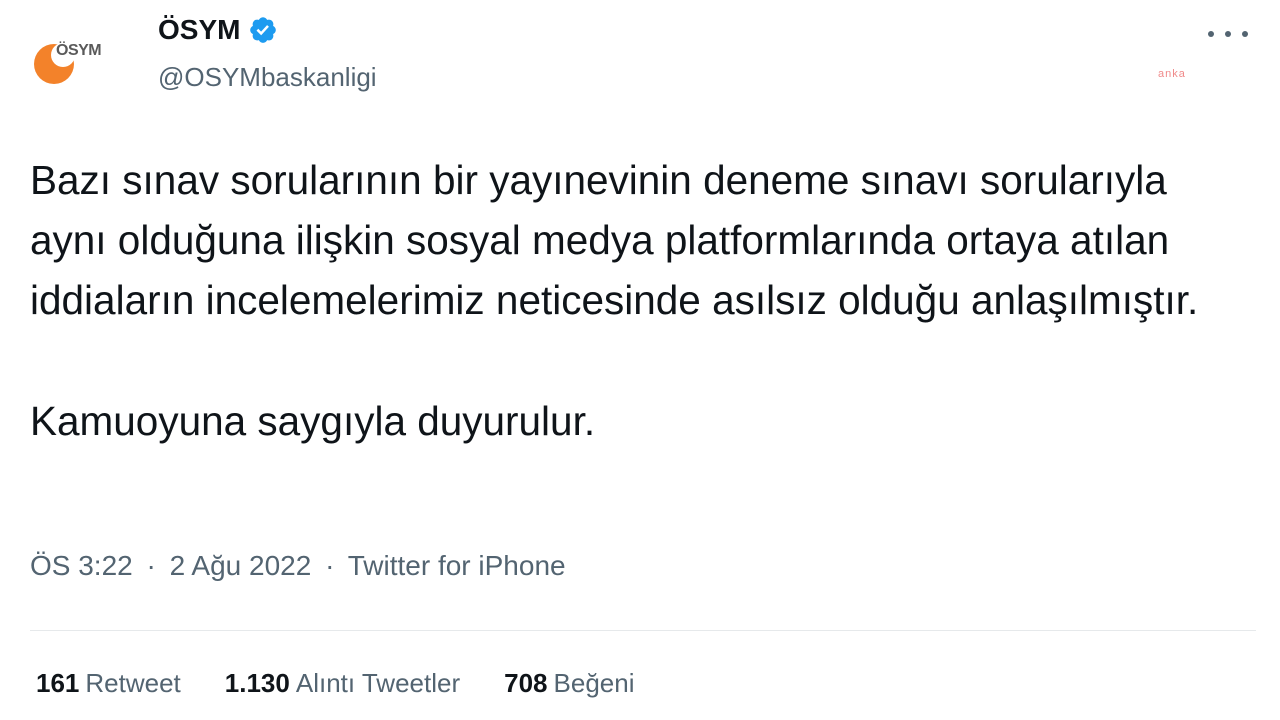  What do you see at coordinates (257, 683) in the screenshot?
I see `quote-count-value: 1.130` at bounding box center [257, 683].